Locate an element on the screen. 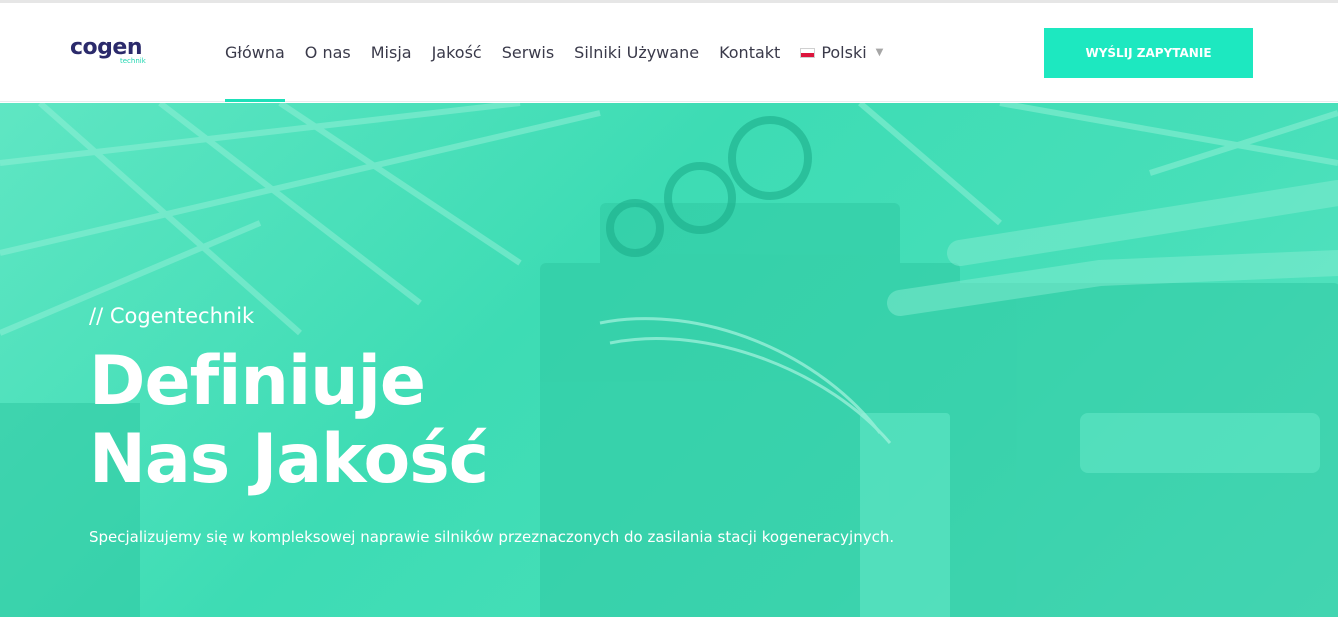 The width and height of the screenshot is (1338, 617). language-switcher: Polski ▼ is located at coordinates (841, 52).